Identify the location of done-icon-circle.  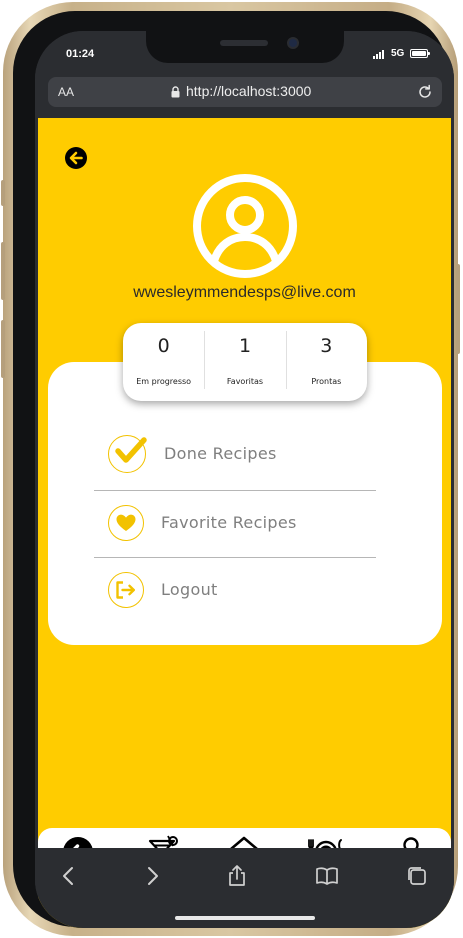
(128, 454).